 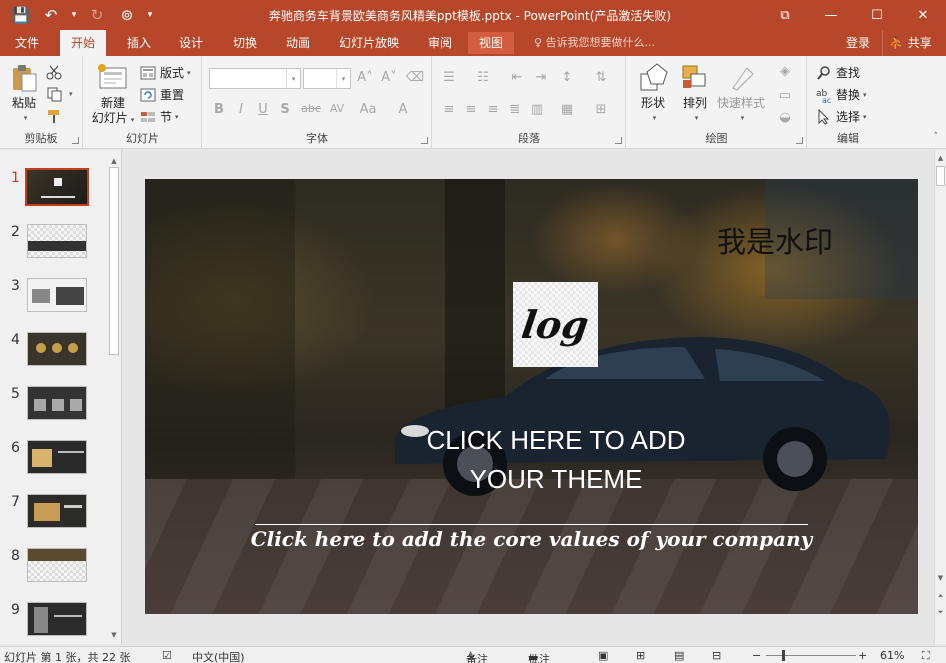 What do you see at coordinates (113, 95) in the screenshot?
I see `new-slide-button: 新建 幻灯片 ▾` at bounding box center [113, 95].